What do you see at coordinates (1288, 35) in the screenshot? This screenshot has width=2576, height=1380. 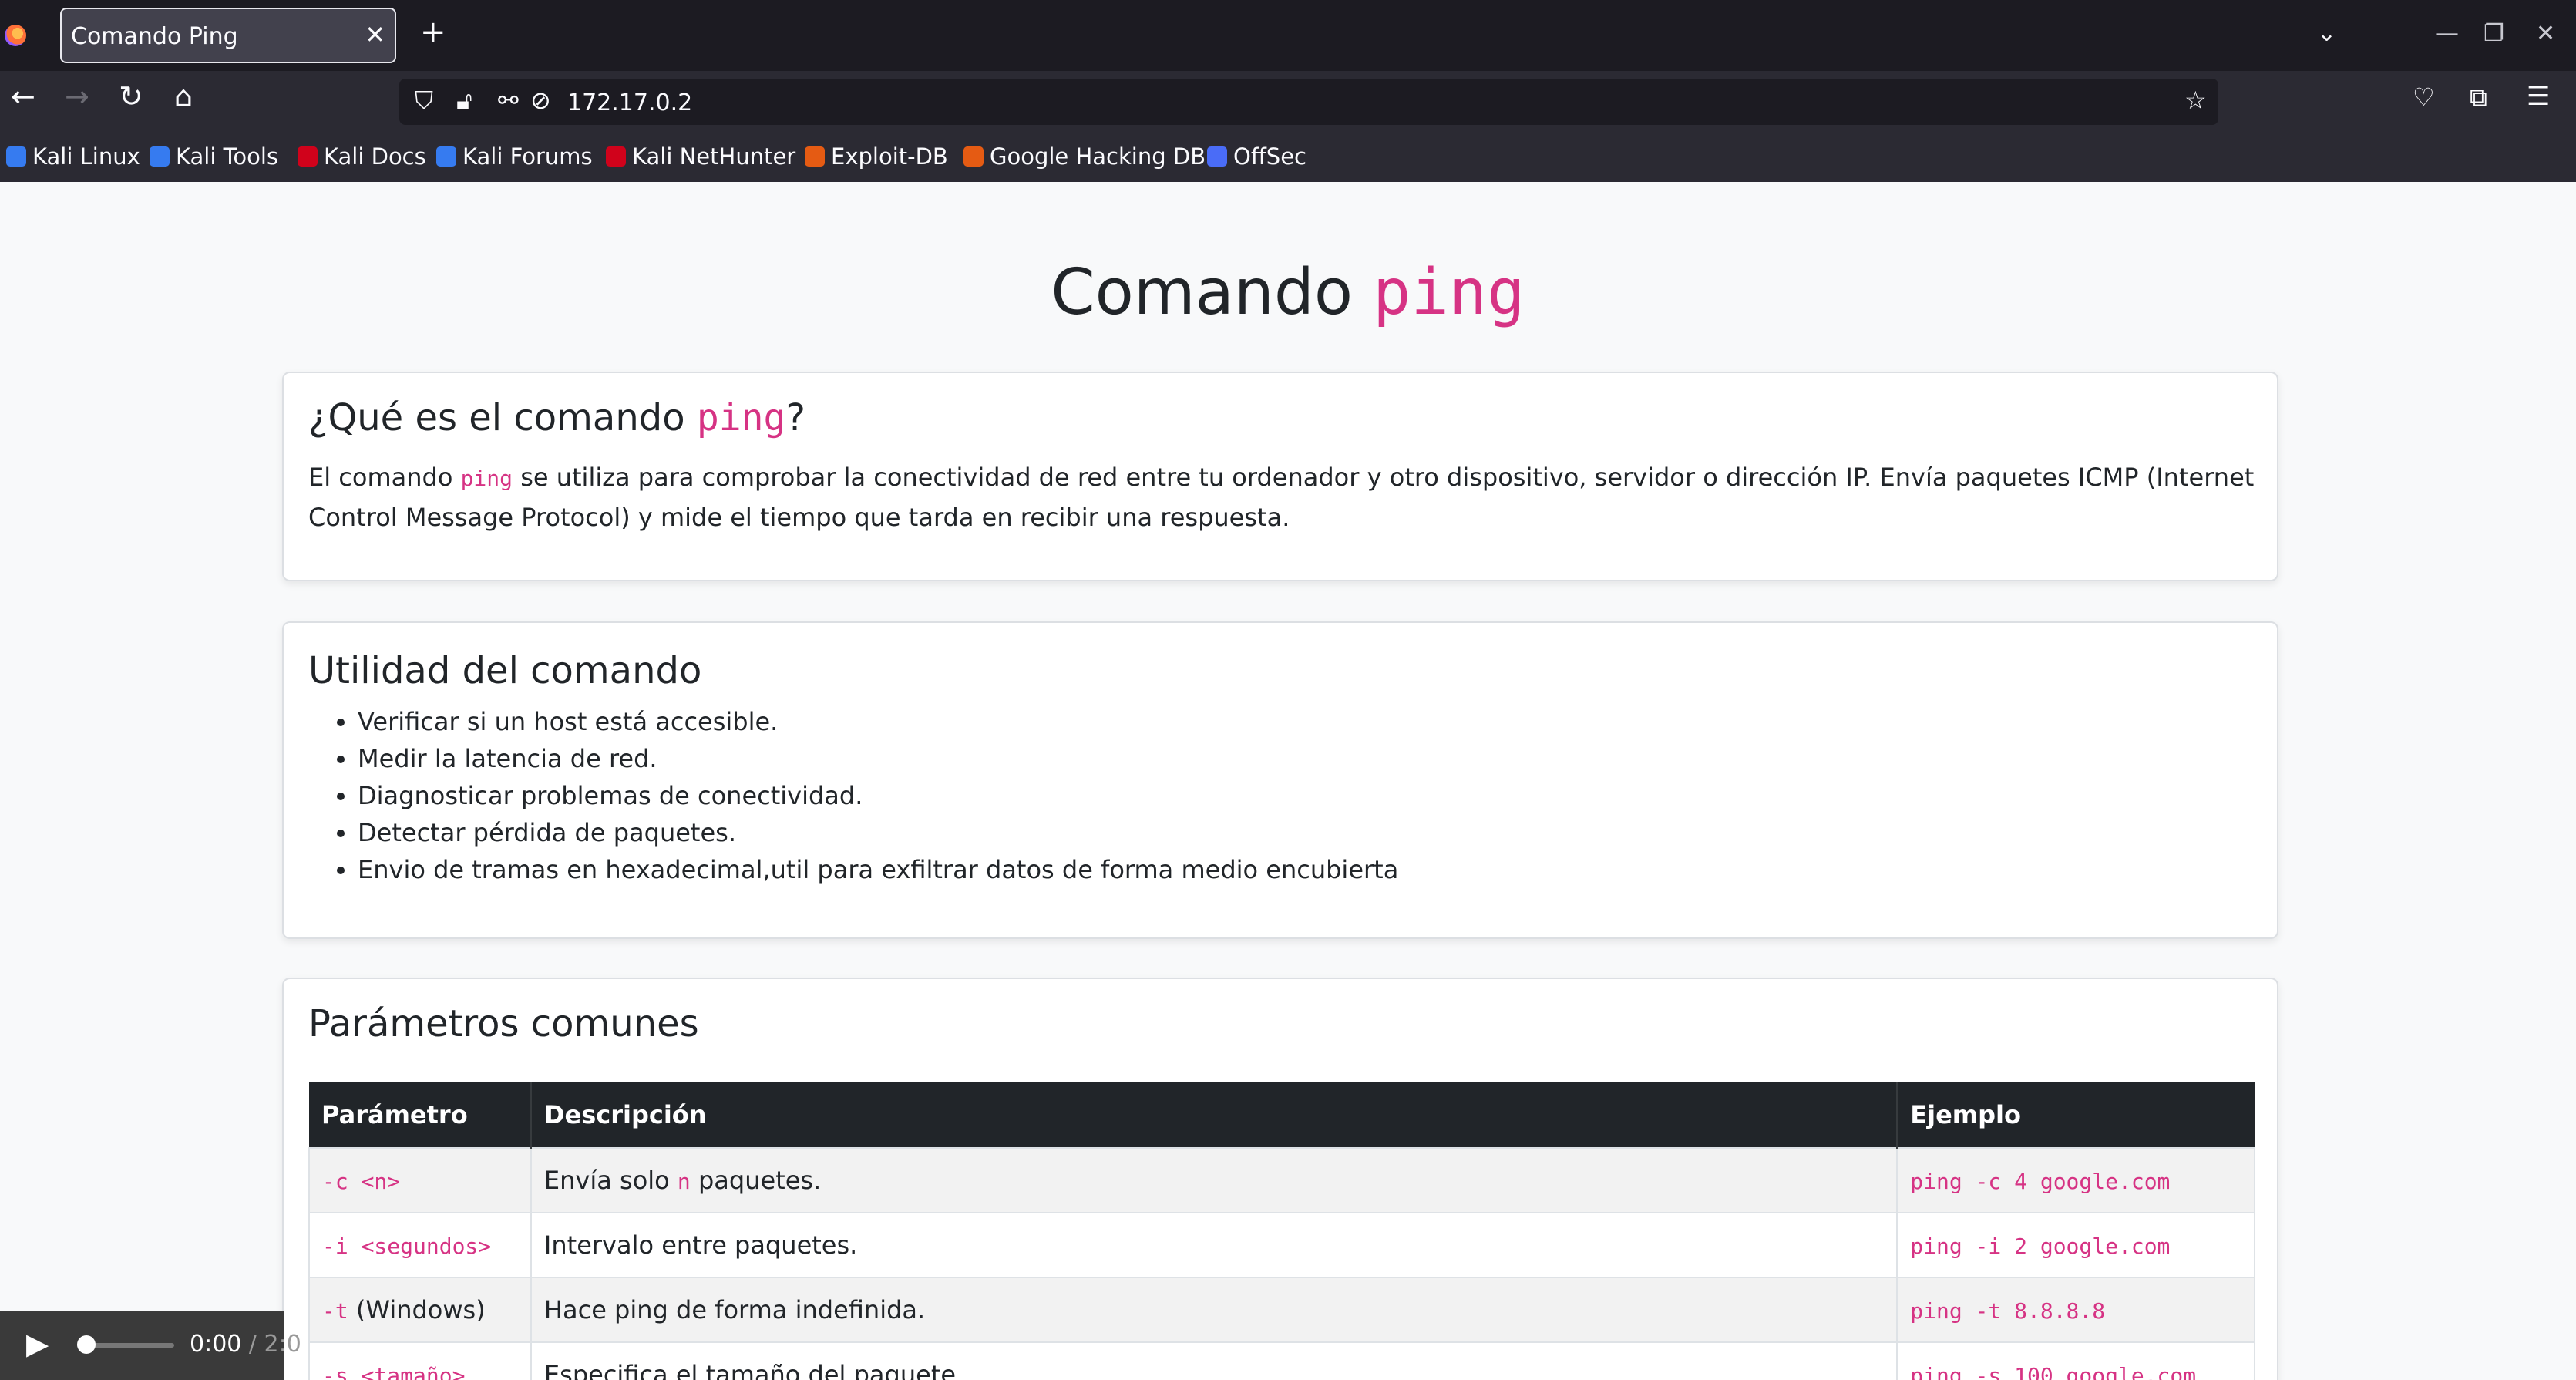 I see `tab-strip: Comando Ping ✕ + ⌄ — ❐ ✕` at bounding box center [1288, 35].